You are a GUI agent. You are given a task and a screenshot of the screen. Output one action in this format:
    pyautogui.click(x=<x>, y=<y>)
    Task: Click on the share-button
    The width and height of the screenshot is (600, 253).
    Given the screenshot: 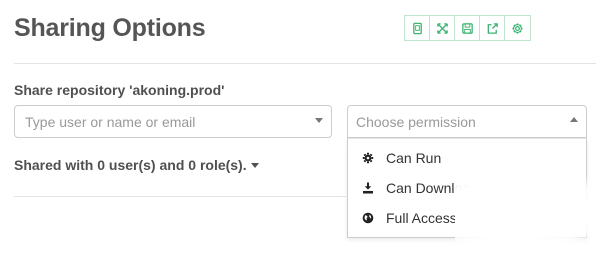 What is the action you would take?
    pyautogui.click(x=492, y=28)
    